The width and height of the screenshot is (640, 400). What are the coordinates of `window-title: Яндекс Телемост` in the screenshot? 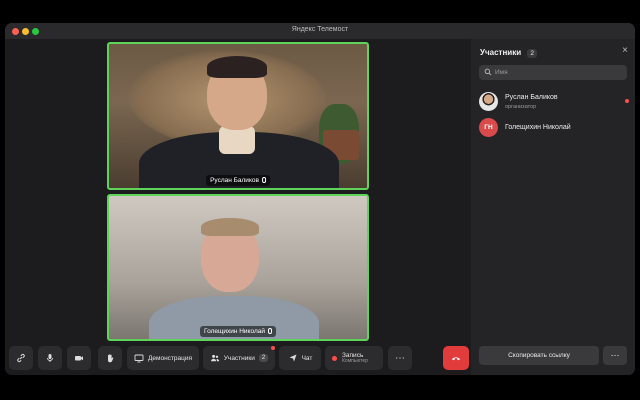 It's located at (320, 29).